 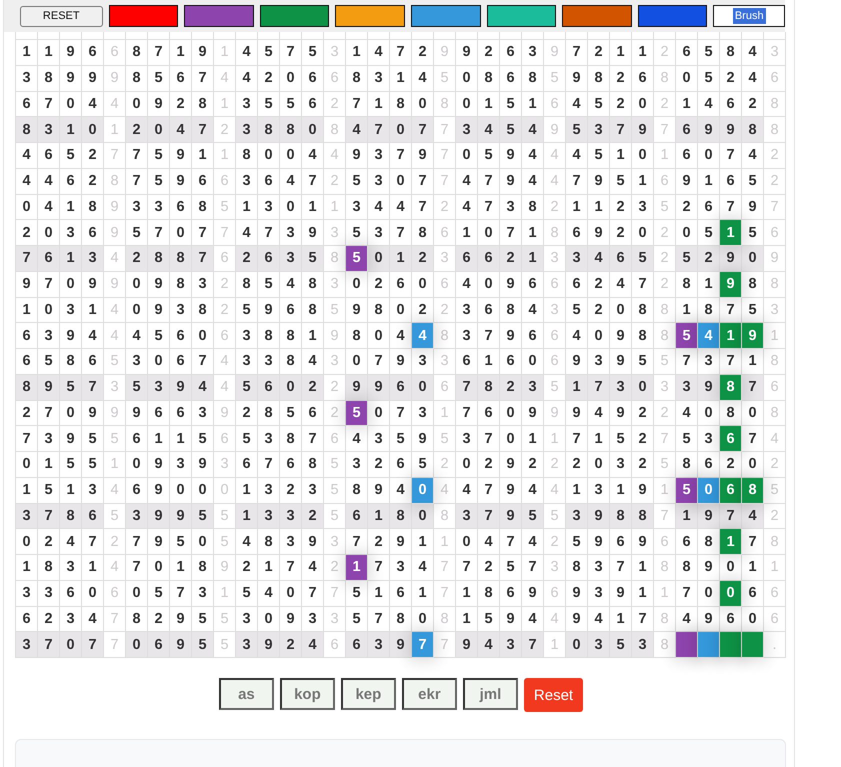 I want to click on mode-button: as, so click(x=246, y=694).